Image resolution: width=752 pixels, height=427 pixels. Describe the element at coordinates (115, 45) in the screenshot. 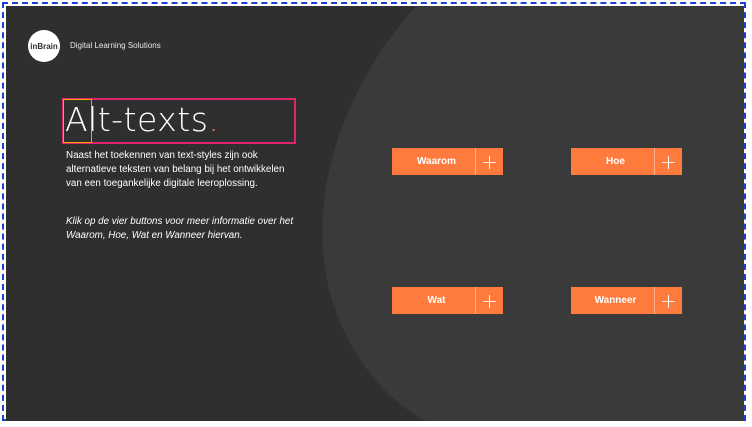

I see `brand-tagline: Digital Learning Solutions` at that location.